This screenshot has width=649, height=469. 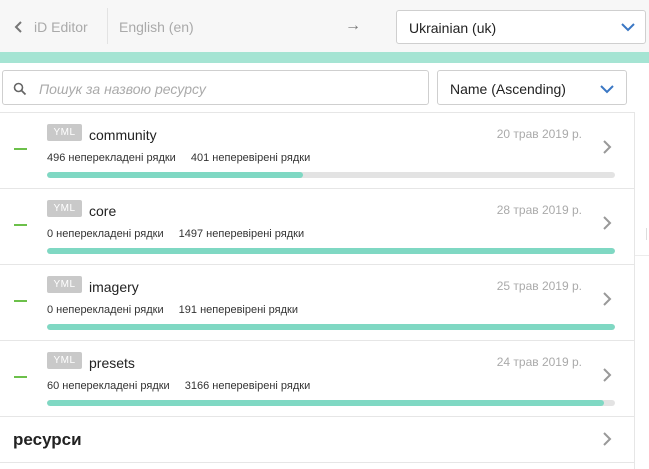 I want to click on sort-select: Name (Ascending), so click(x=532, y=87).